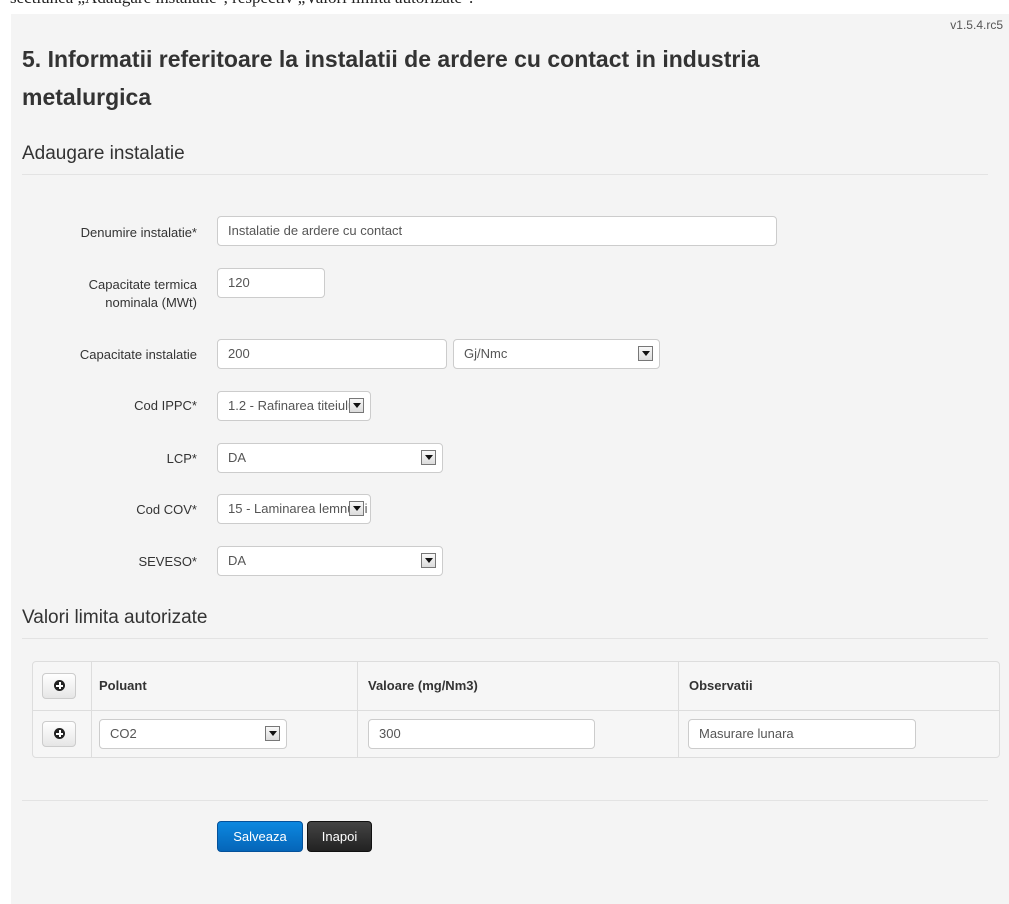  Describe the element at coordinates (181, 458) in the screenshot. I see `lcp-label: LCP*` at that location.